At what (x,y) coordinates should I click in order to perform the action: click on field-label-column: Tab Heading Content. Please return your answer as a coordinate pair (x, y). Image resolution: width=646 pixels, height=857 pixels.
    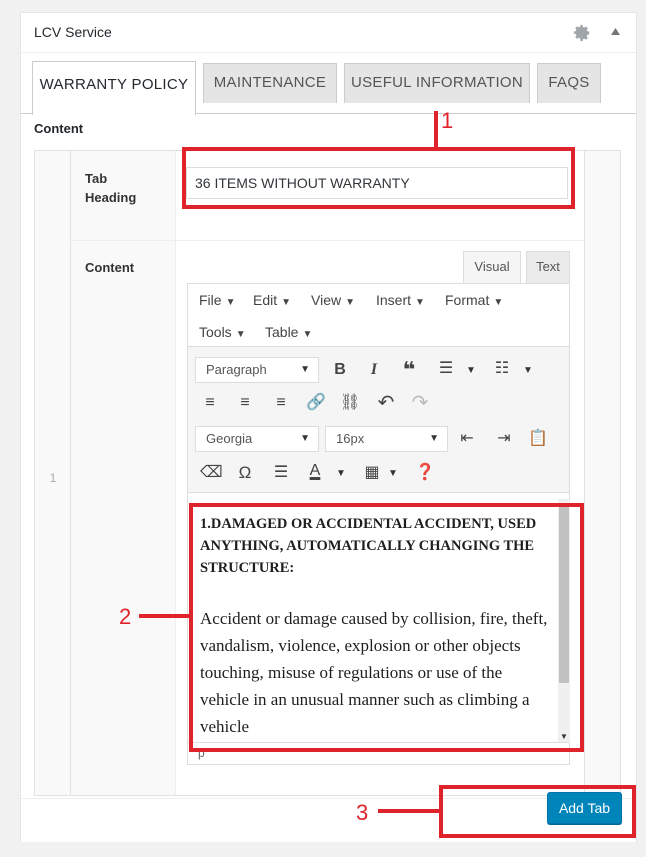
    Looking at the image, I should click on (123, 473).